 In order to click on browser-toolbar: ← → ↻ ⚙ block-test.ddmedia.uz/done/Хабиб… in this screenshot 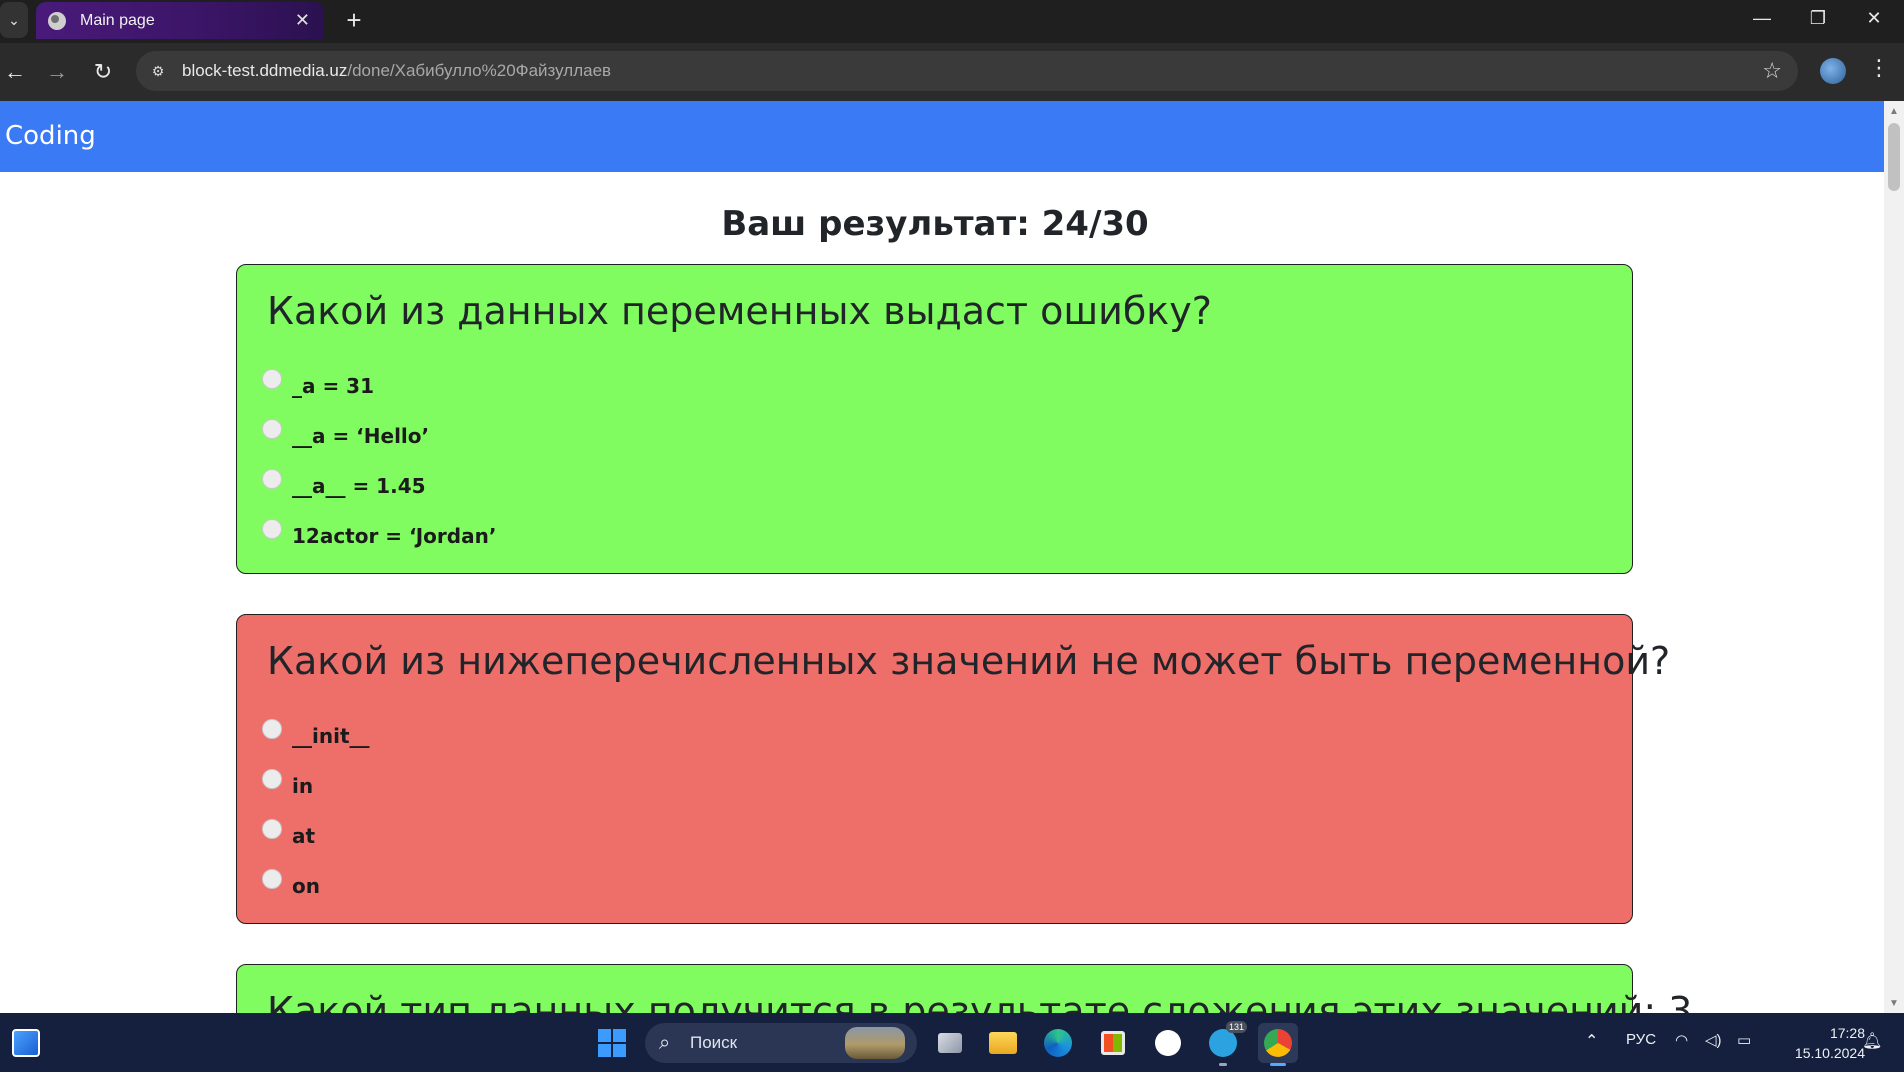, I will do `click(952, 72)`.